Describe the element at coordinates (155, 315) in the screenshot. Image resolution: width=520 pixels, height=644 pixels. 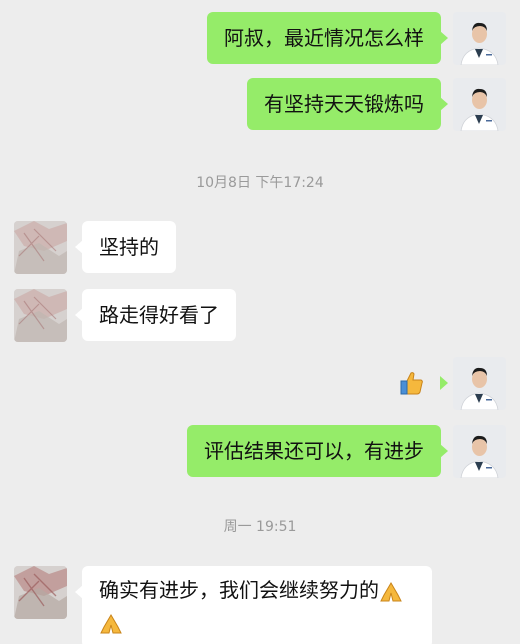
I see `received-message: 路走得好看了` at that location.